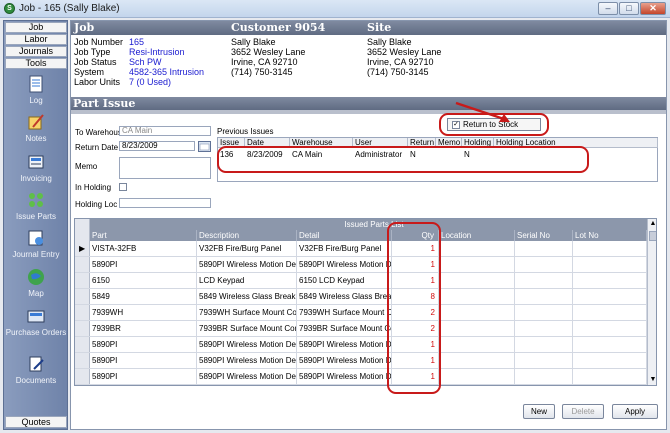 The width and height of the screenshot is (670, 433). I want to click on system-value: 4582-365 Intrusion, so click(166, 72).